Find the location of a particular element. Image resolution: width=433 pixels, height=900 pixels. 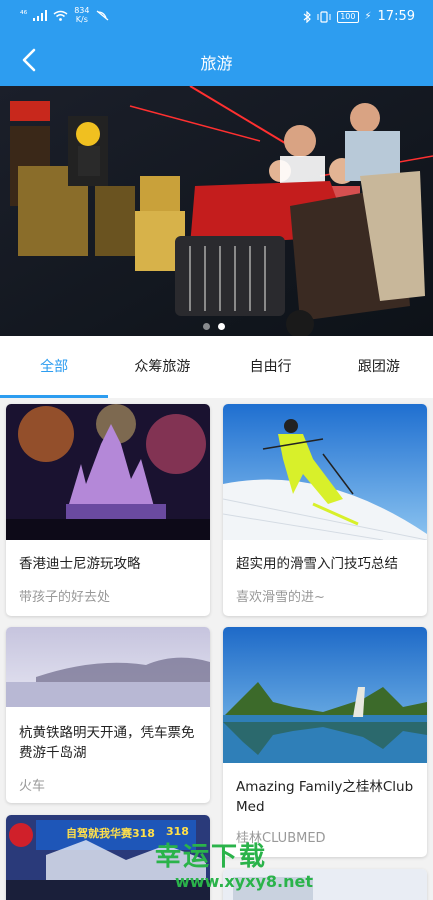

lake-image is located at coordinates (108, 667).